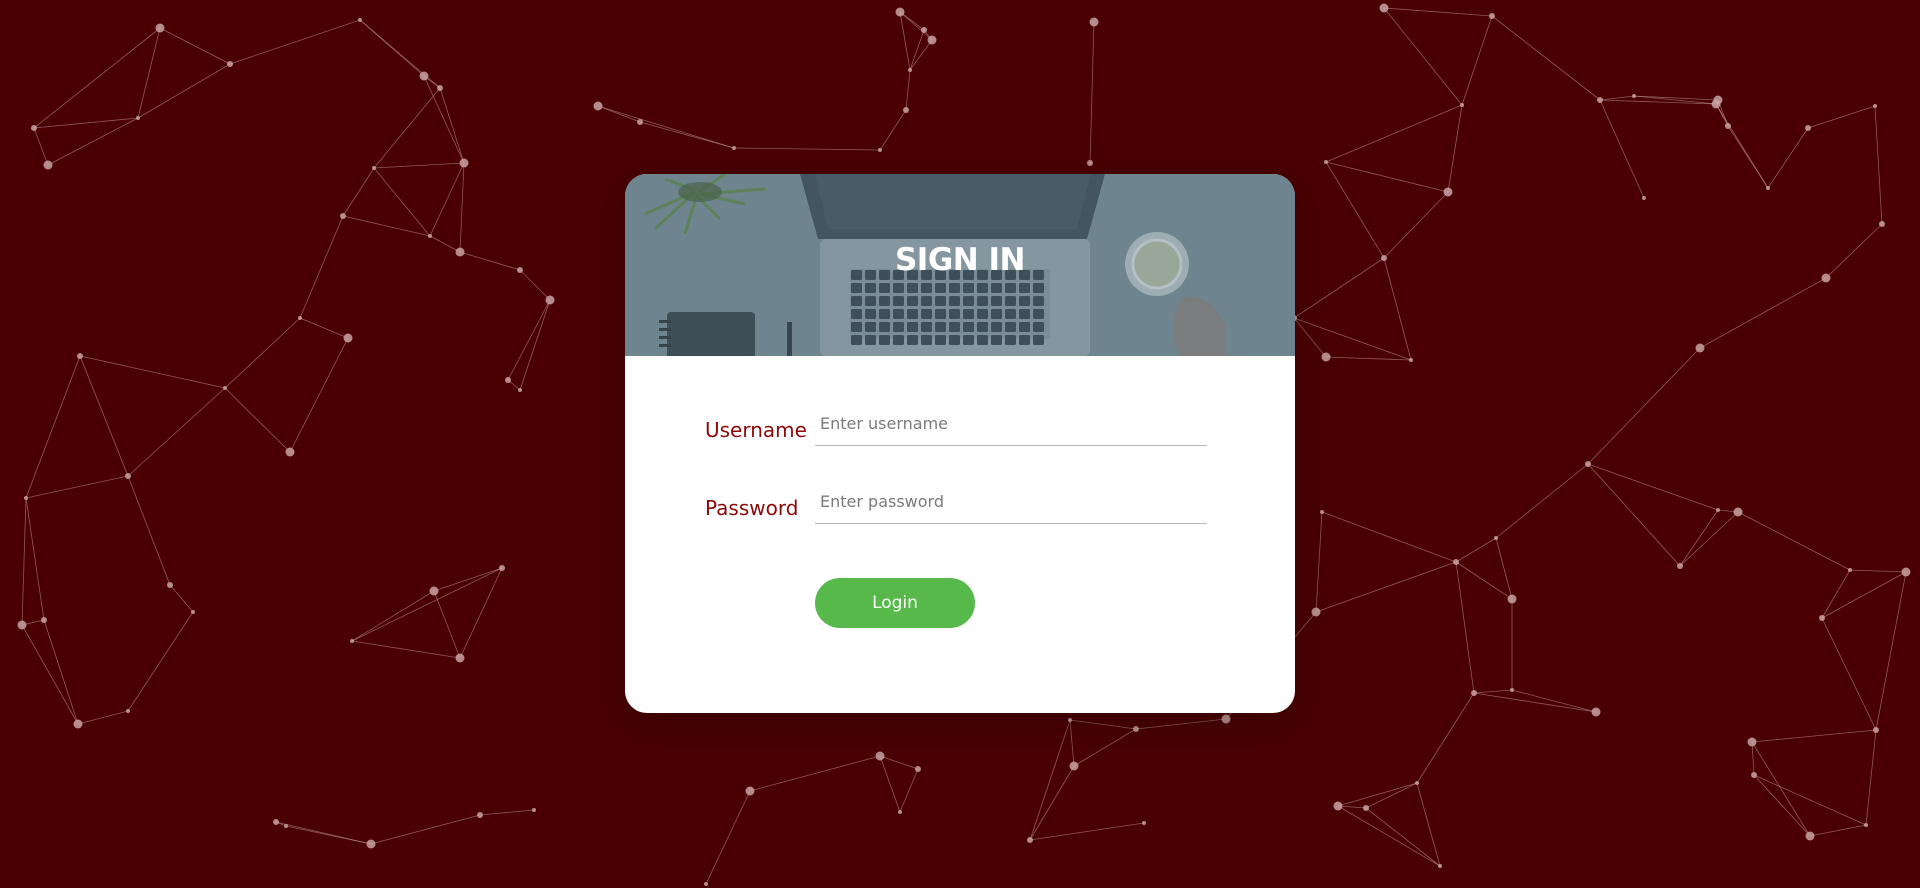  I want to click on password-label: Password, so click(752, 508).